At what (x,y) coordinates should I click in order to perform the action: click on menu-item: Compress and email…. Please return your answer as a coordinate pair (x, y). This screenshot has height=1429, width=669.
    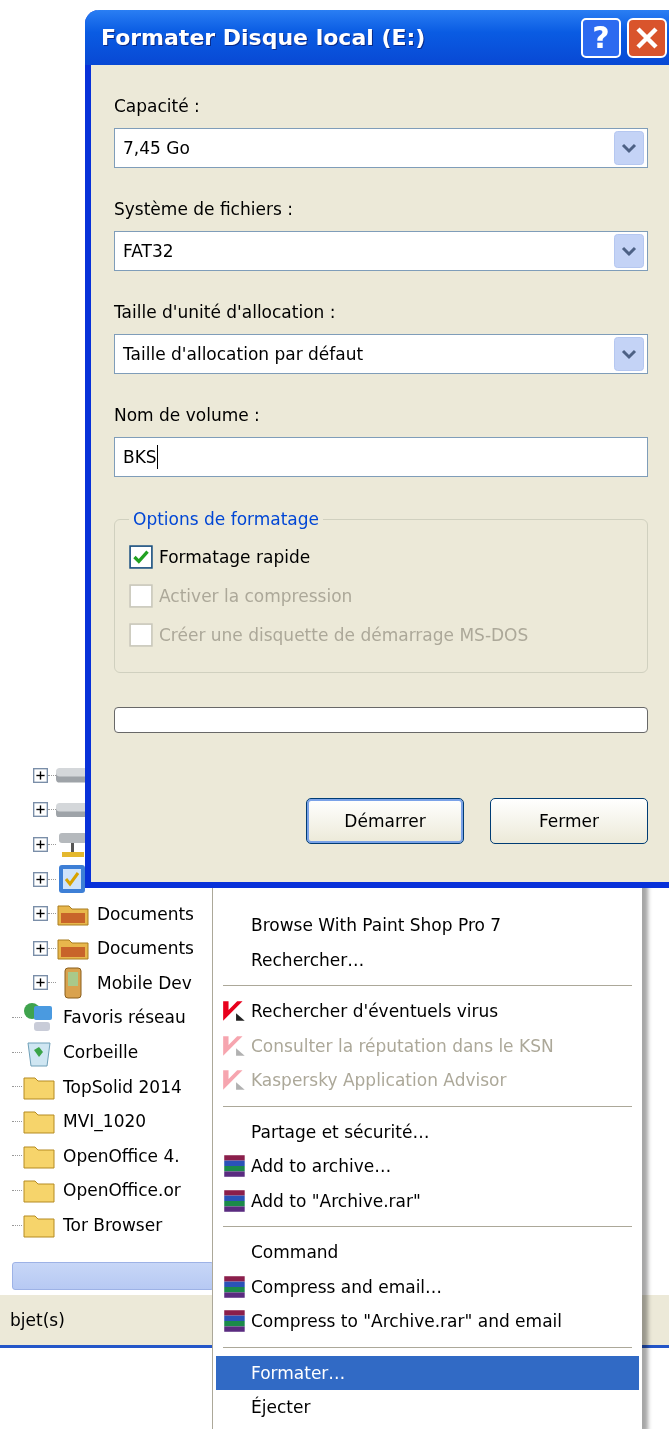
    Looking at the image, I should click on (427, 1286).